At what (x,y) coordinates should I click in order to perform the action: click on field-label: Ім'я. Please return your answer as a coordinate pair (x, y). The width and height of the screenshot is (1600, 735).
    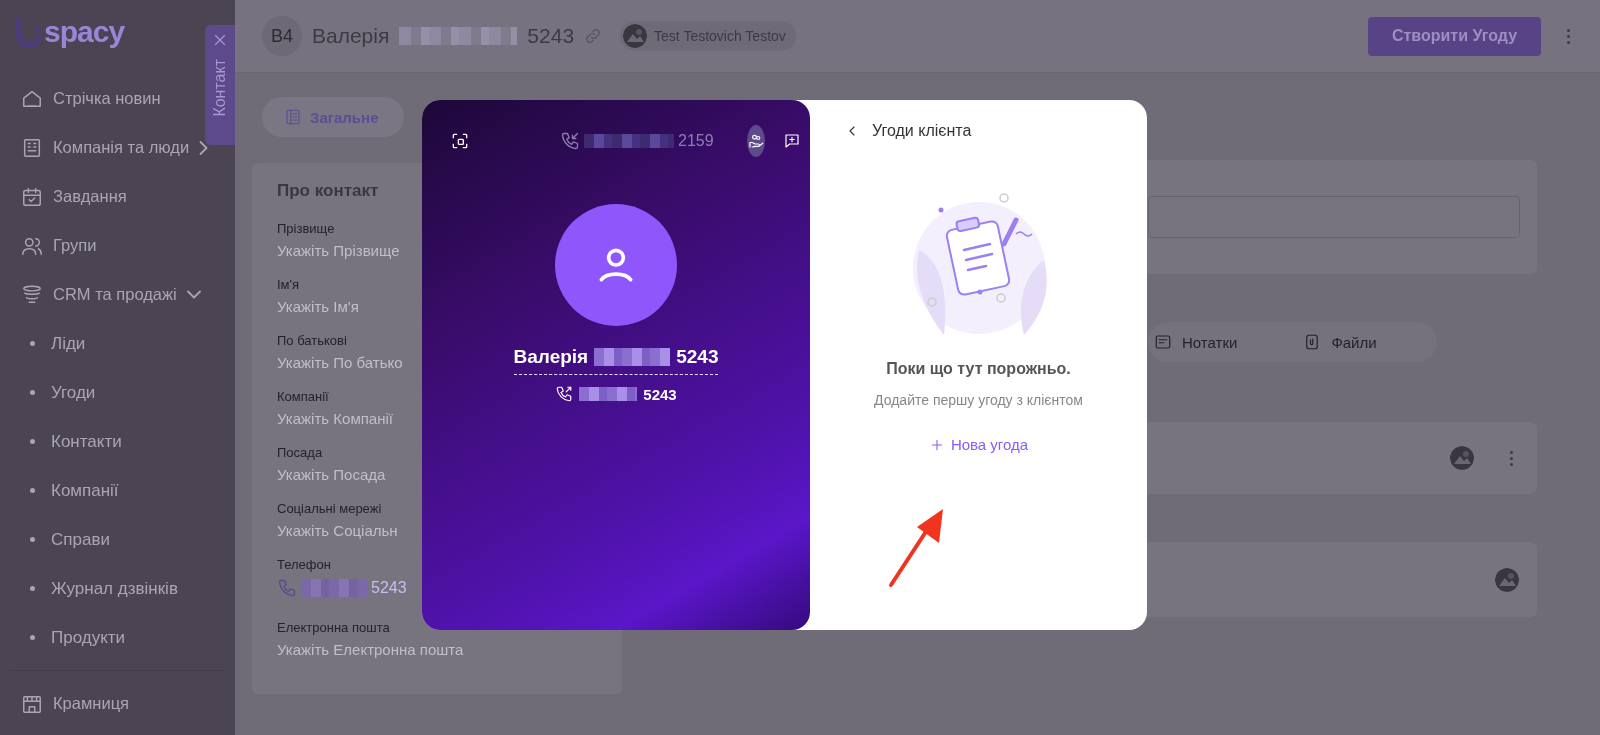
    Looking at the image, I should click on (288, 284).